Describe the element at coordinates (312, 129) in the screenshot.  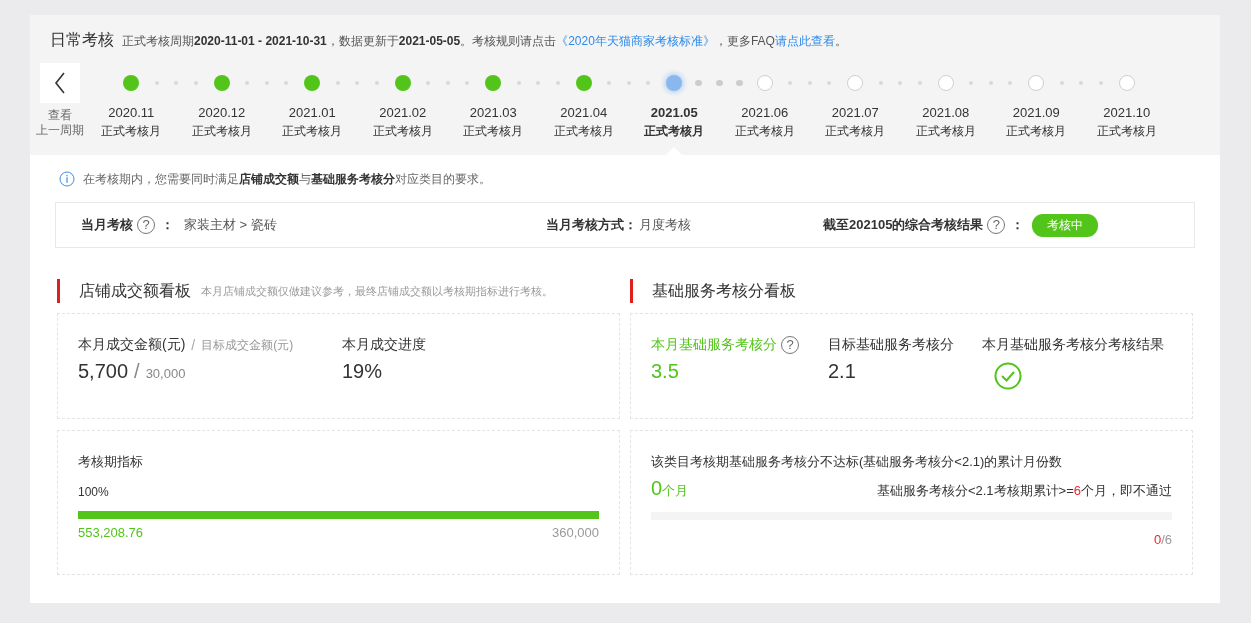
I see `month-tab: 2021.01 正式考核月` at that location.